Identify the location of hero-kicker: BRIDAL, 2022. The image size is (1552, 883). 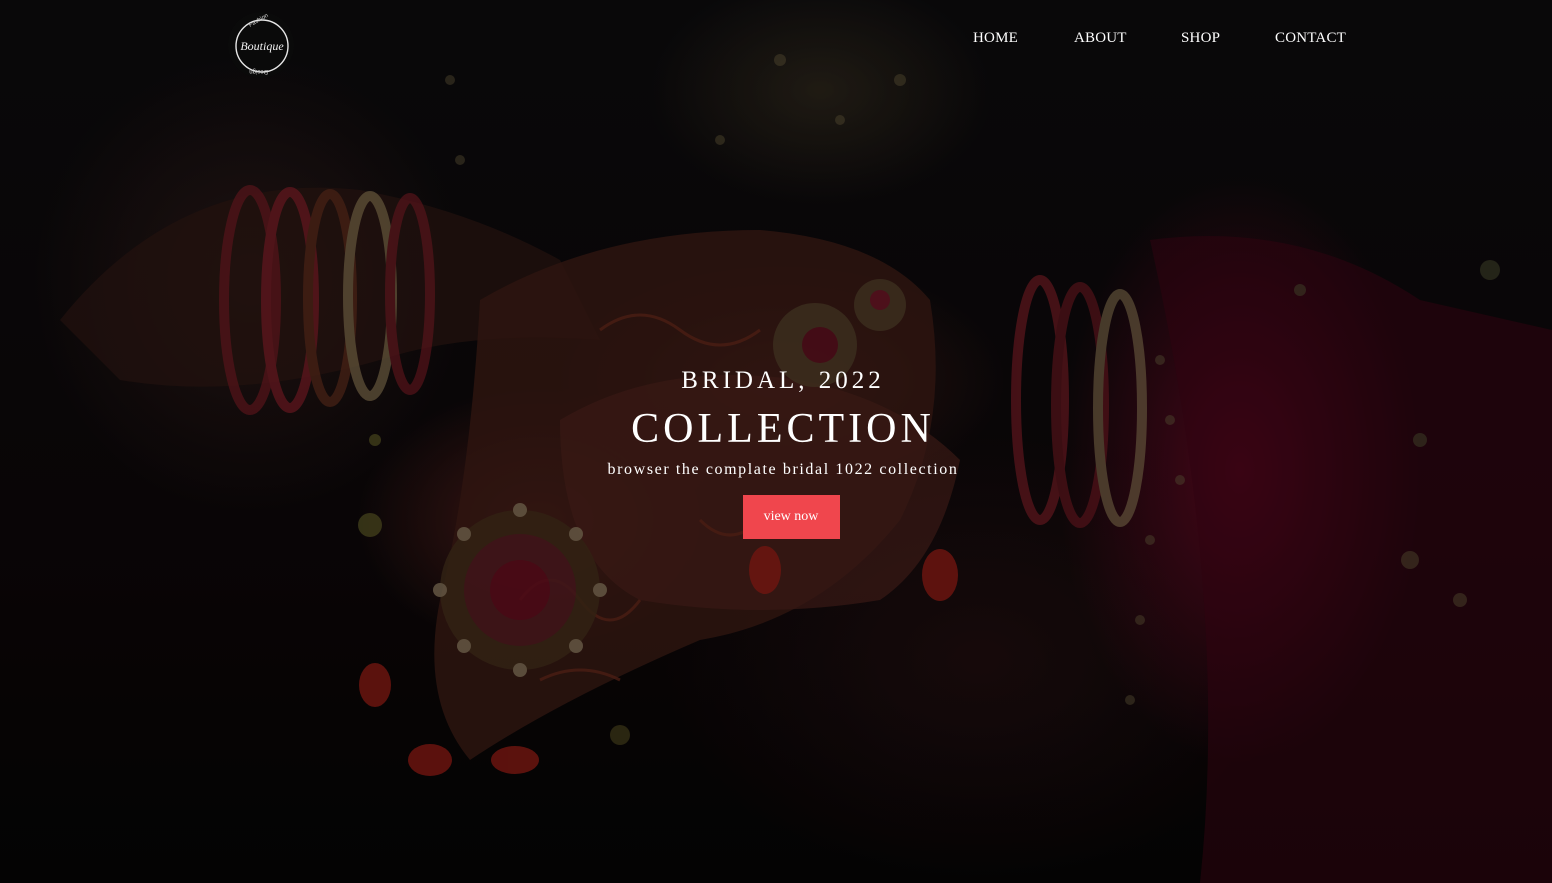
(783, 380).